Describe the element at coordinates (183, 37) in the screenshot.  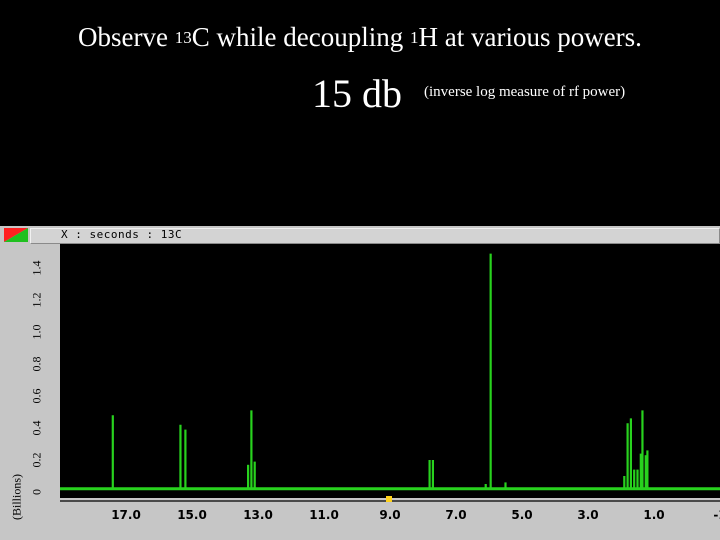
I see `title-sup-13: 13` at that location.